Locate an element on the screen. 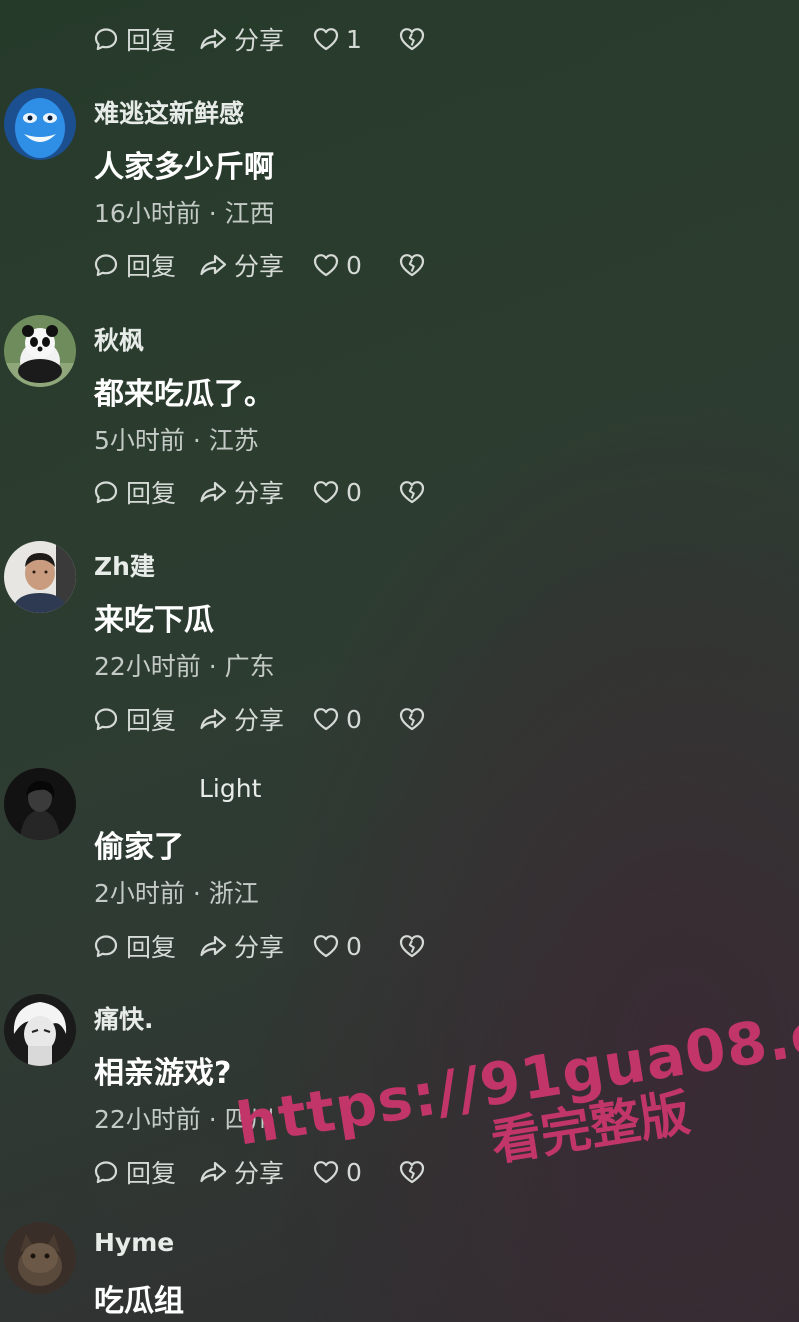  comment-text: 吃瓜组 is located at coordinates (139, 1301).